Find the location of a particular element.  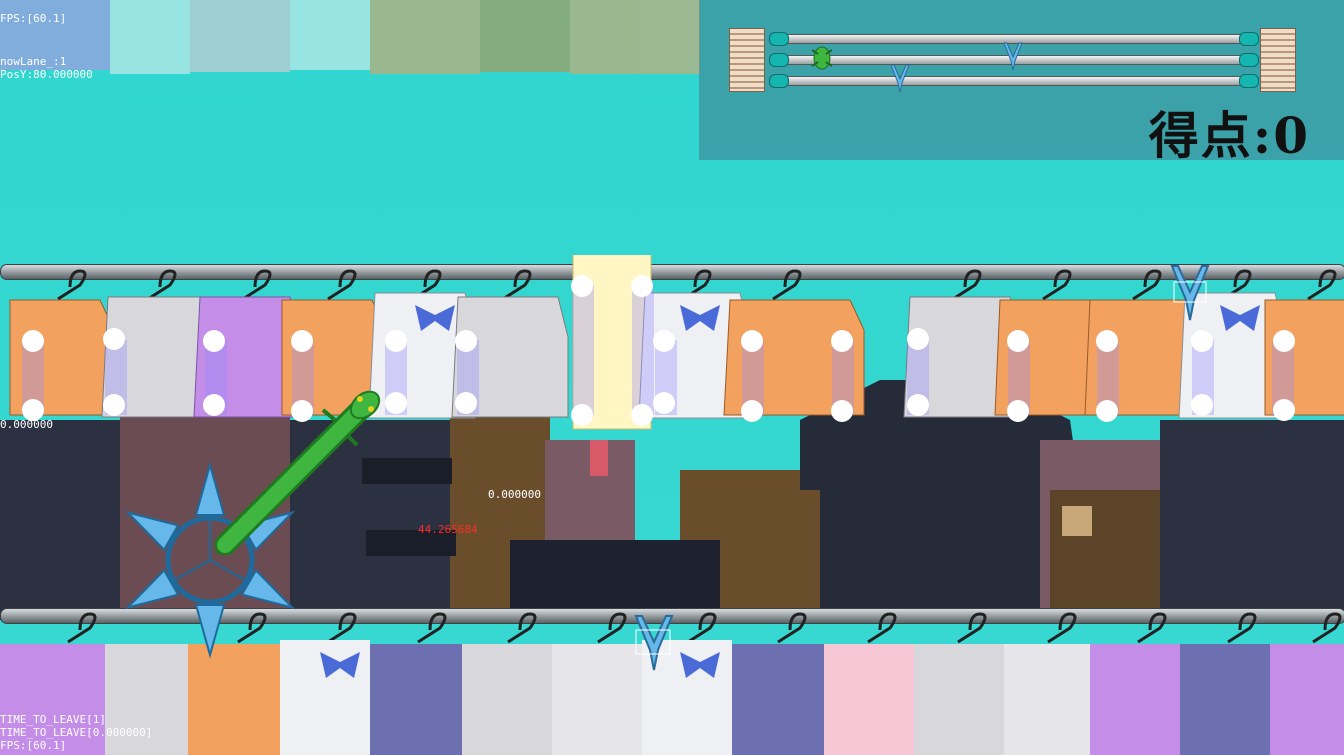

debug-value-left: 0.000000 is located at coordinates (26, 424).